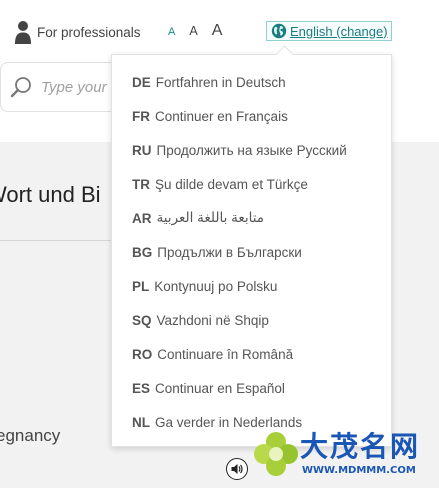  I want to click on font-size-small-button: A, so click(171, 32).